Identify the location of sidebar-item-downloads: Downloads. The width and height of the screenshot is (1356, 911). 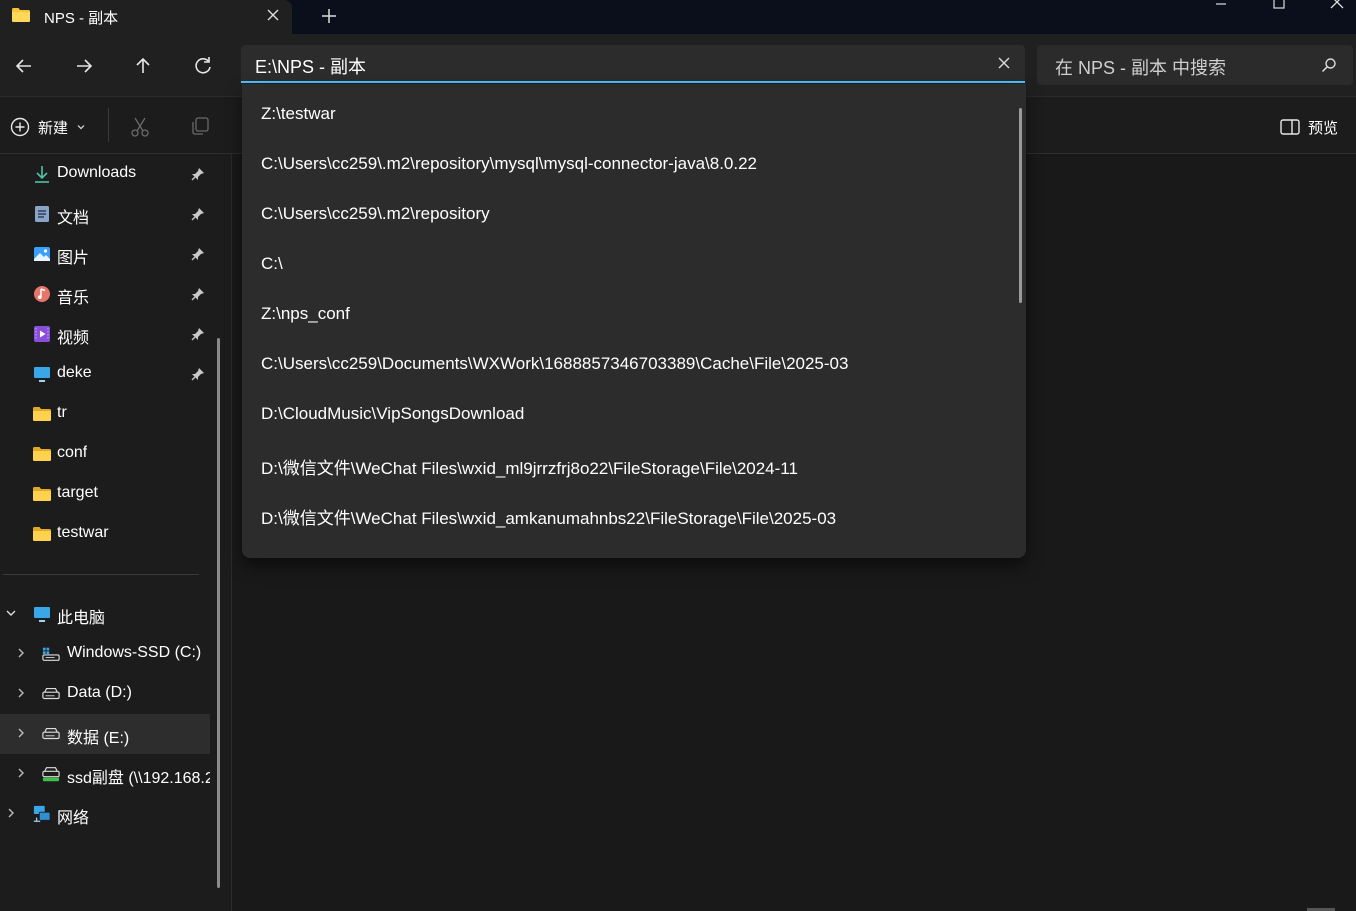
(105, 174).